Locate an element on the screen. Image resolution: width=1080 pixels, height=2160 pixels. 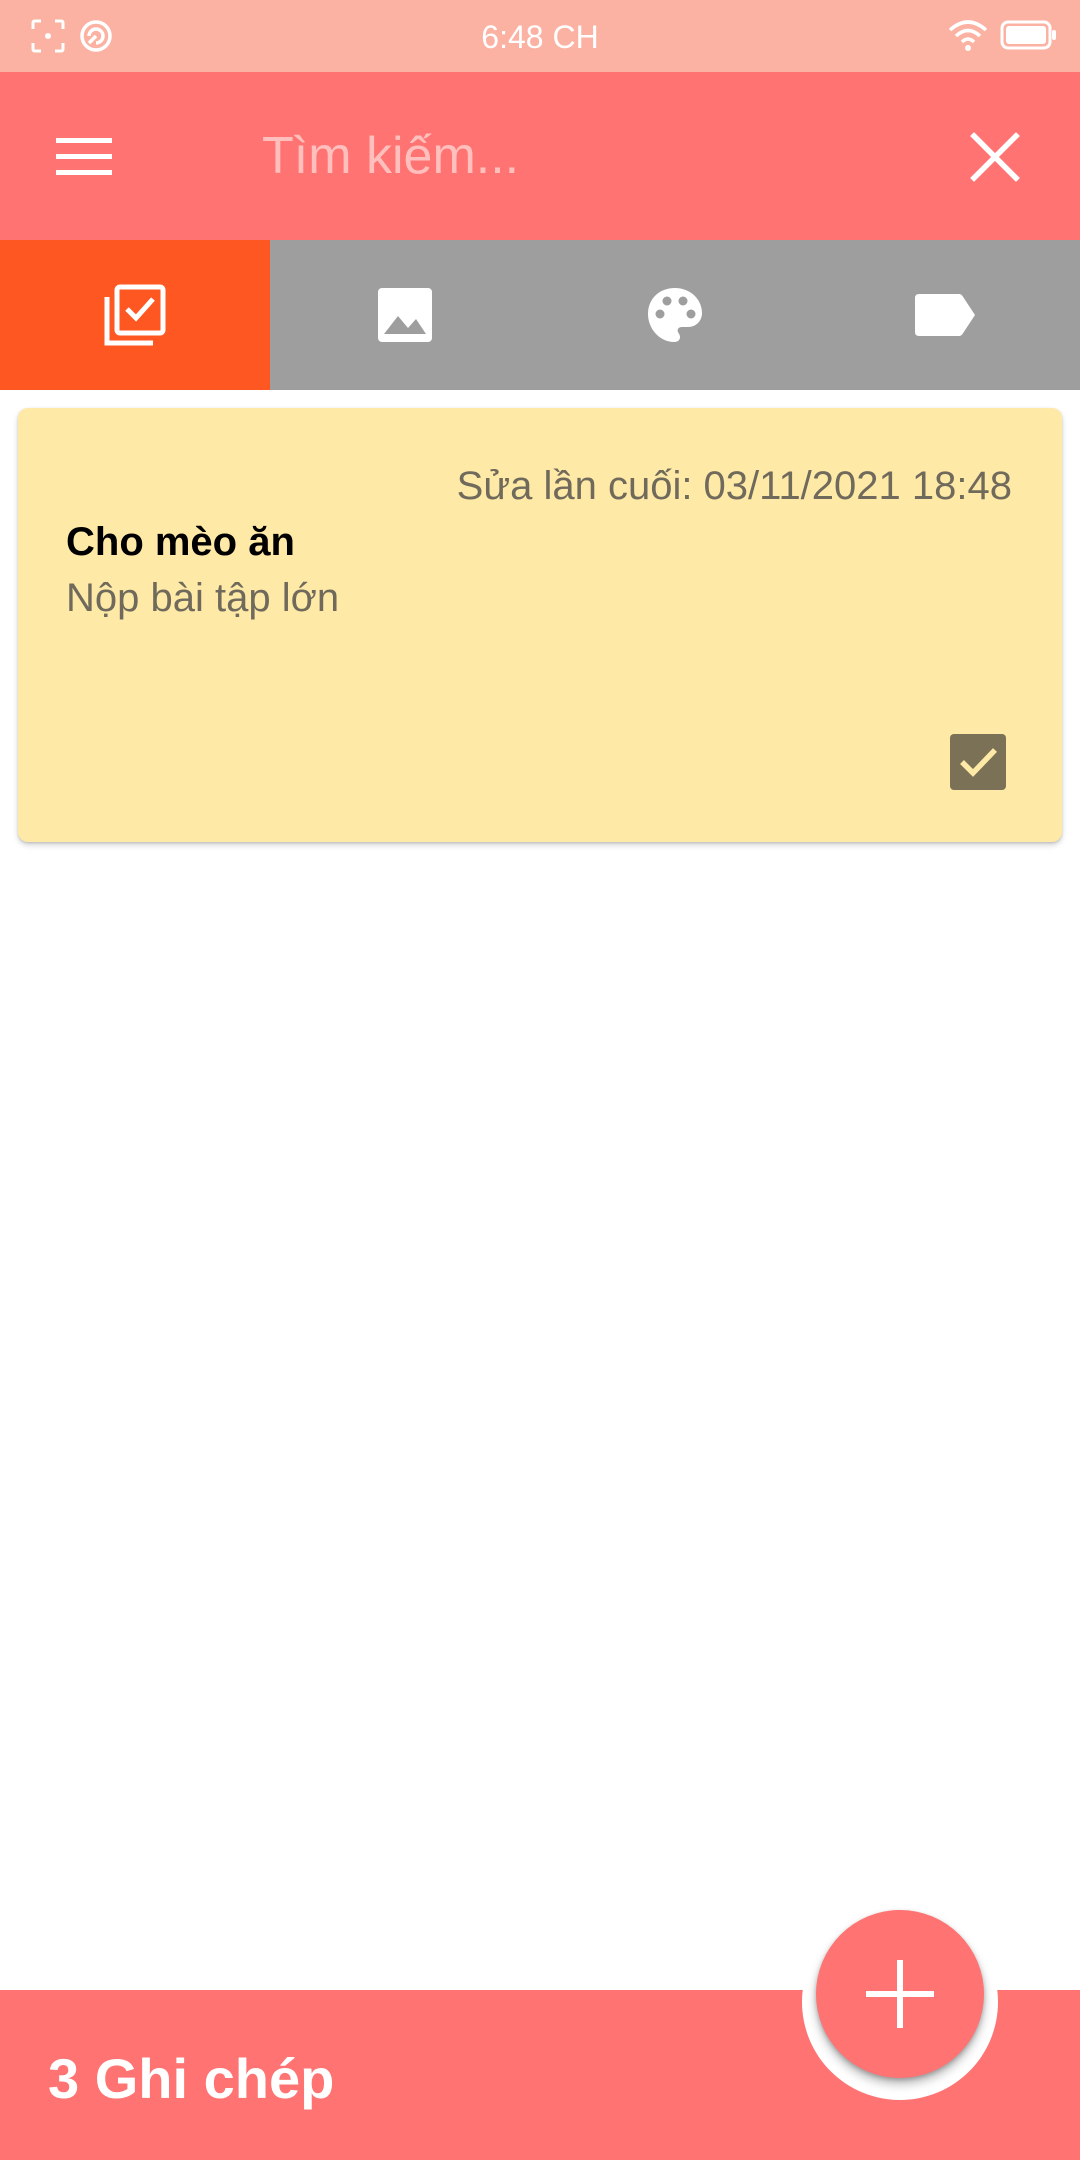
status-bar: 6:48 CH is located at coordinates (540, 36).